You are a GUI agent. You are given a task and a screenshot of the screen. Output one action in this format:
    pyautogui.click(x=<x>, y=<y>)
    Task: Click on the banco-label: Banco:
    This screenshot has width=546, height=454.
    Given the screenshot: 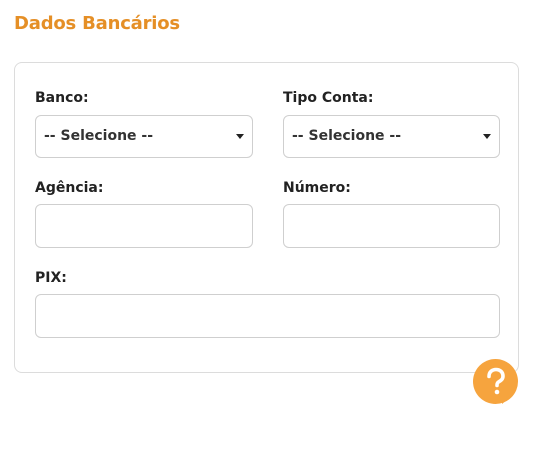 What is the action you would take?
    pyautogui.click(x=62, y=98)
    